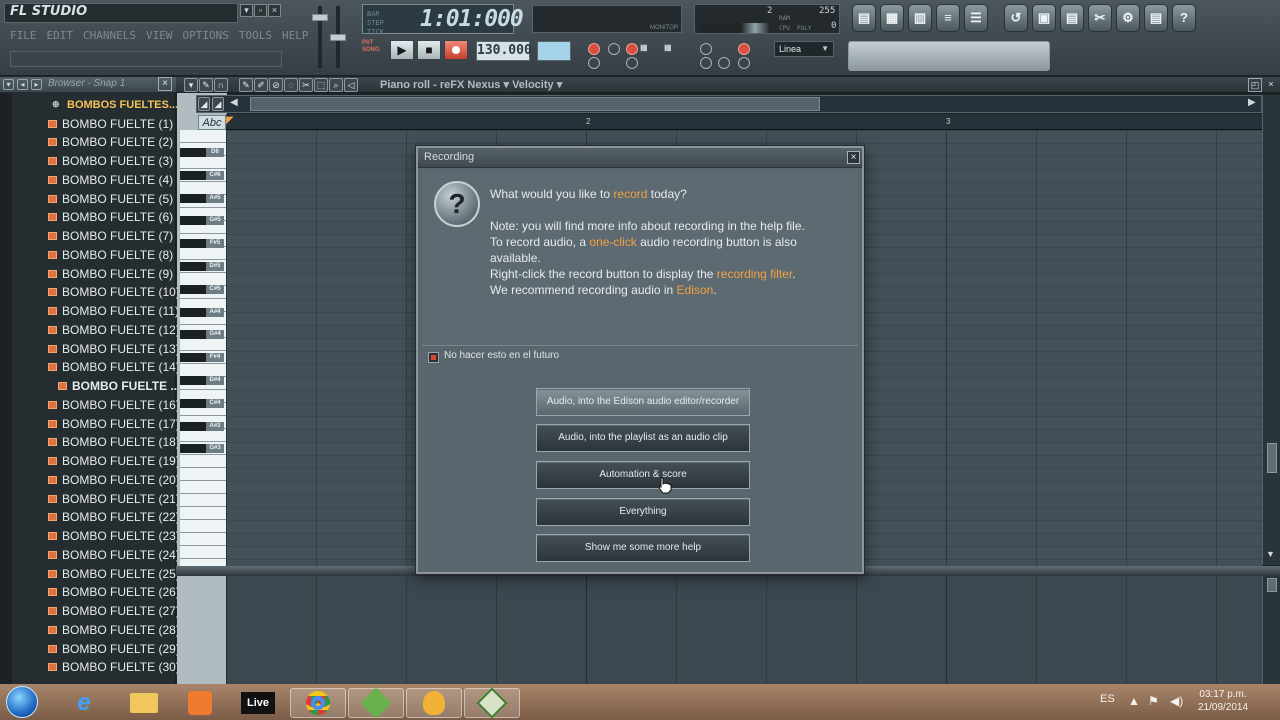  What do you see at coordinates (60, 36) in the screenshot?
I see `menu-edit: EDIT` at bounding box center [60, 36].